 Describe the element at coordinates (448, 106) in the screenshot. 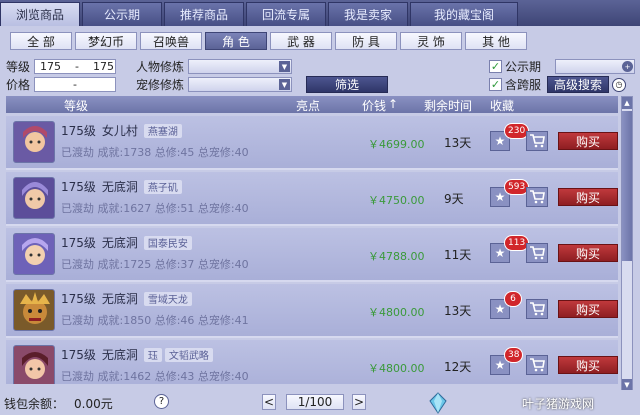

I see `header-remaining: 剩余时间` at that location.